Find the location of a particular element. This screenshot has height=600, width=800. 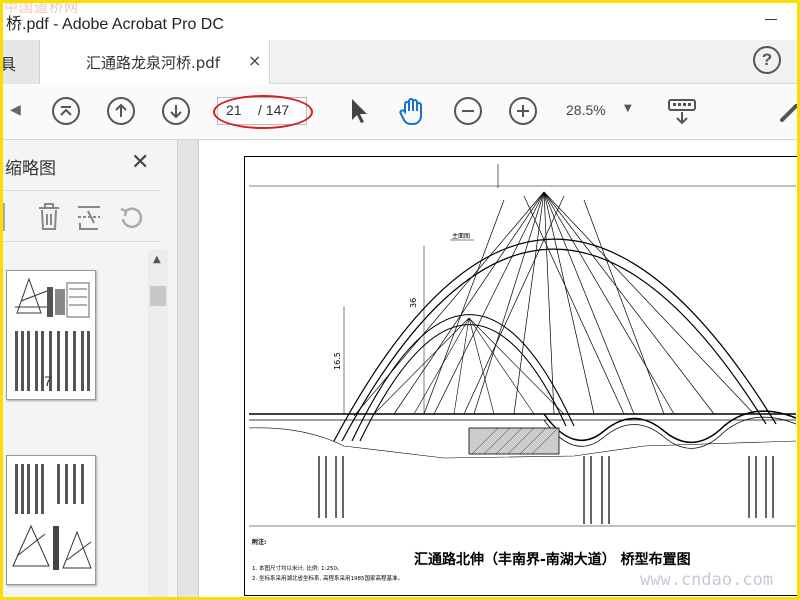

drawing-label-main: 主面图 is located at coordinates (461, 236).